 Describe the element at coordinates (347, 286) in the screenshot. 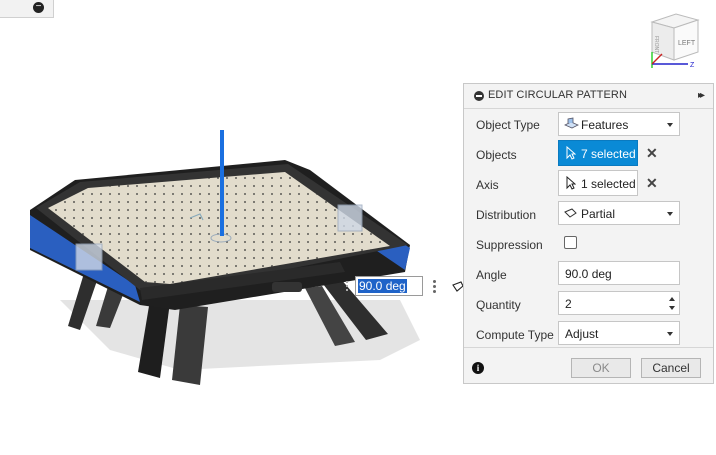

I see `drag-grip-icon` at that location.